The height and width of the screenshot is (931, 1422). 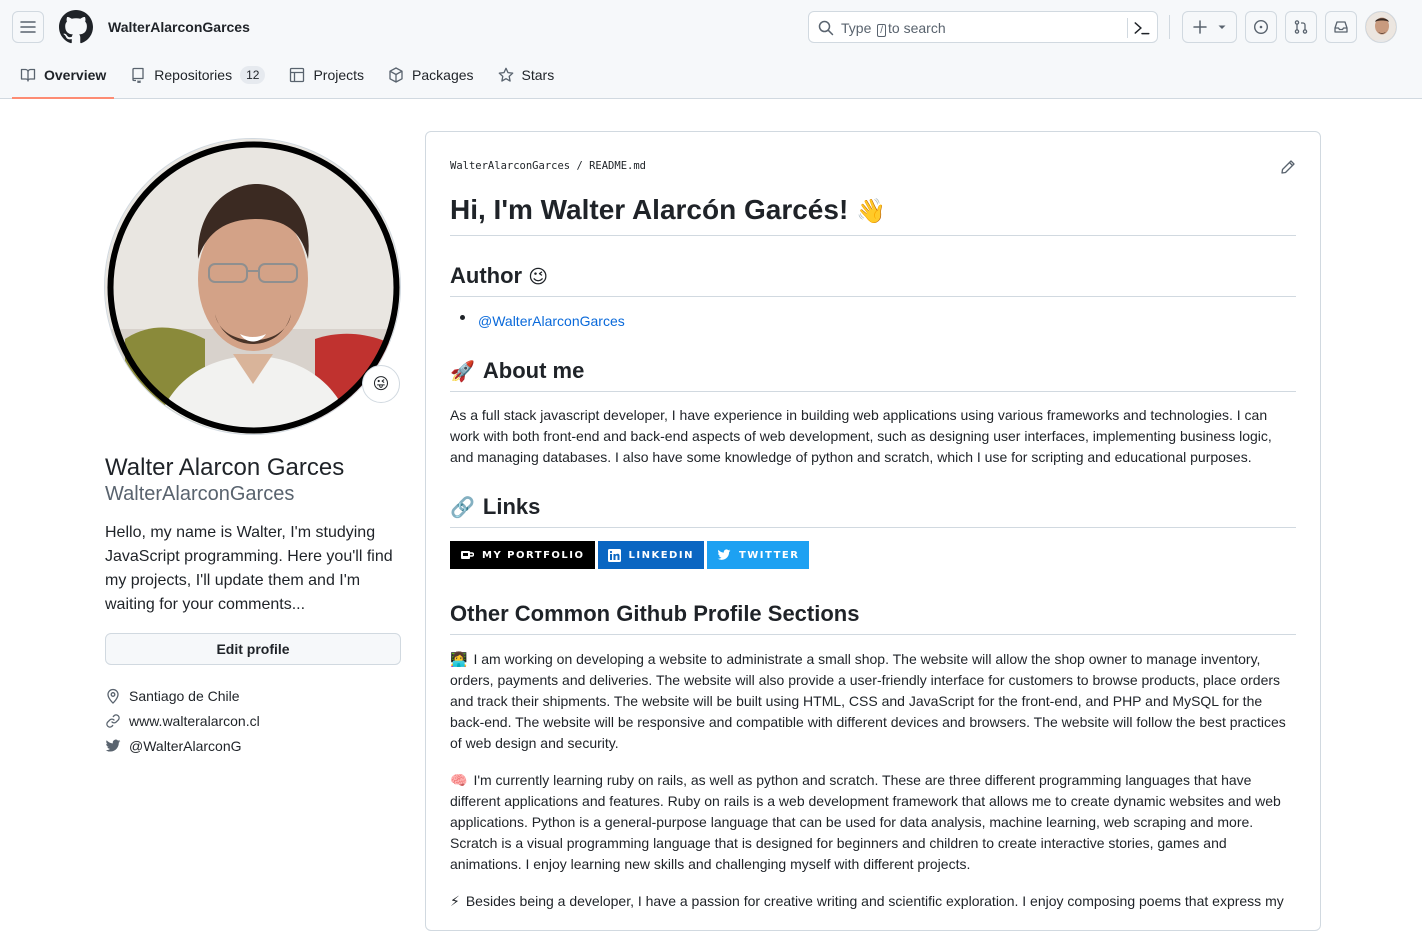 I want to click on chevron-down-icon, so click(x=1221, y=27).